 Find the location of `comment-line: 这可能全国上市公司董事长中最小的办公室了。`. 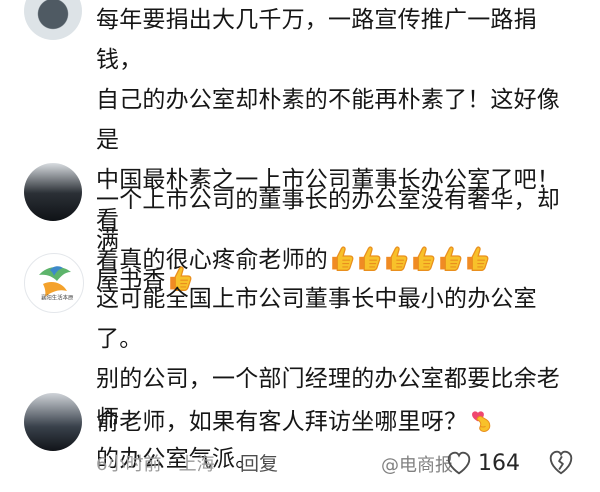

comment-line: 这可能全国上市公司董事长中最小的办公室了。 is located at coordinates (316, 319).